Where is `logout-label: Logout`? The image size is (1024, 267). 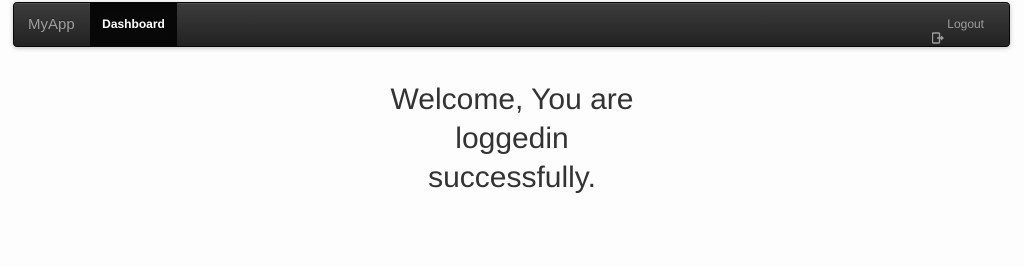 logout-label: Logout is located at coordinates (965, 24).